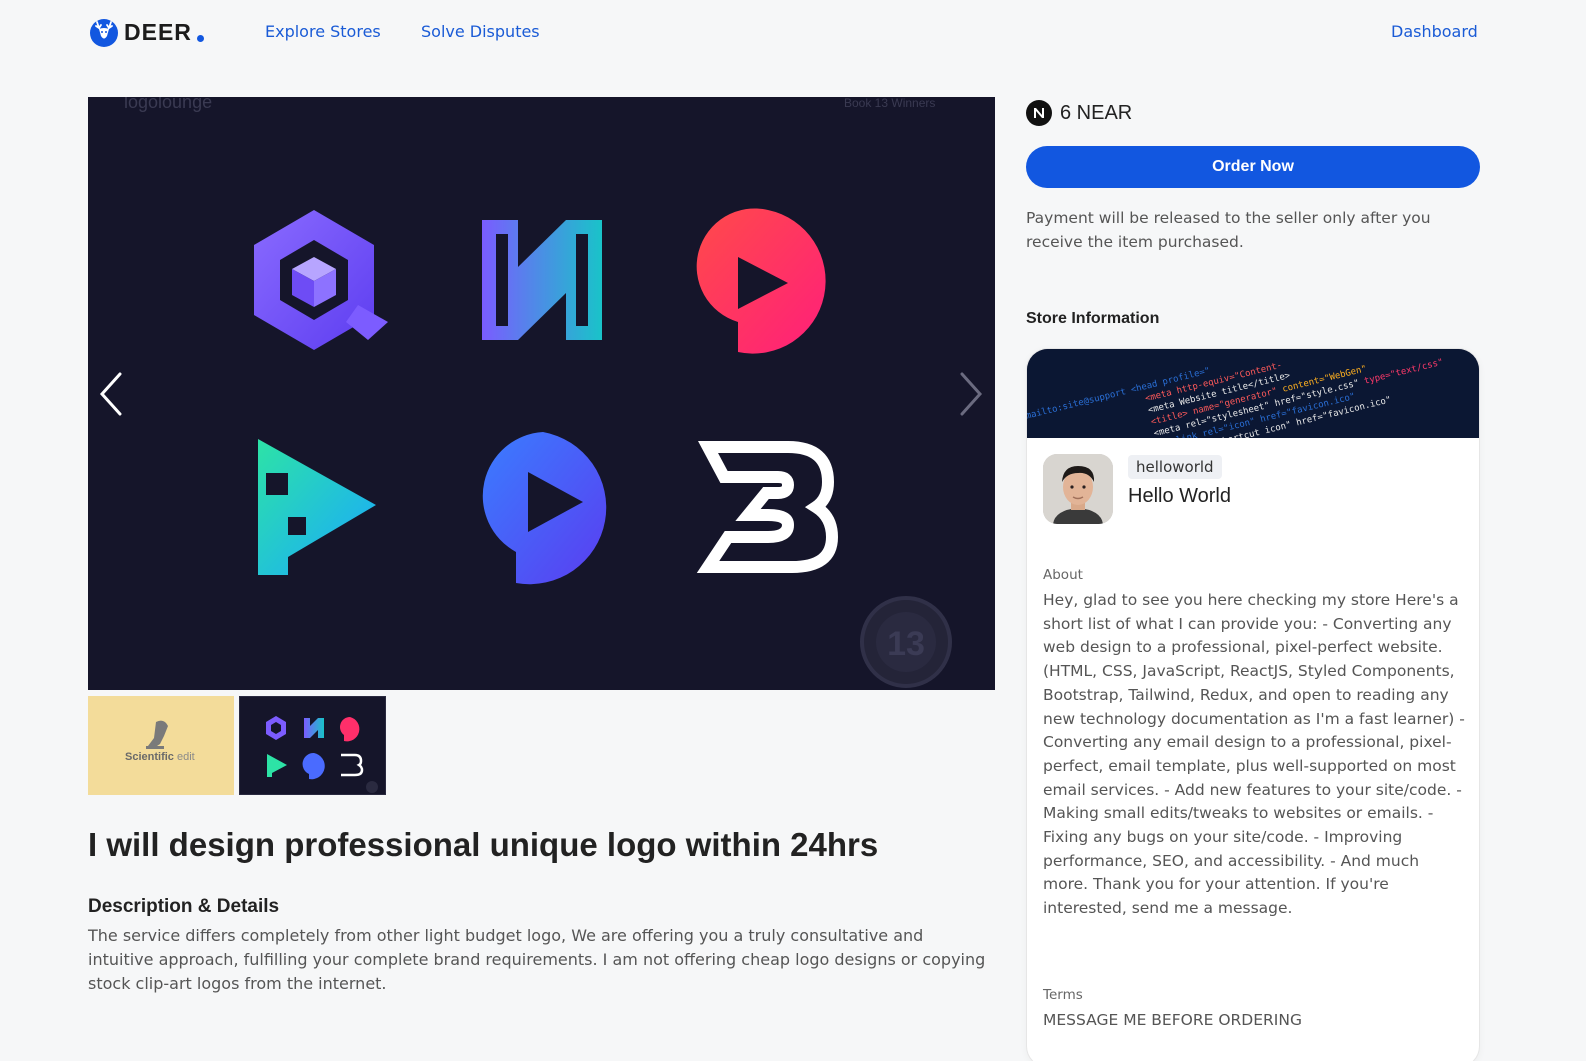 This screenshot has height=1061, width=1586. I want to click on thumb1-text-b: edit, so click(186, 757).